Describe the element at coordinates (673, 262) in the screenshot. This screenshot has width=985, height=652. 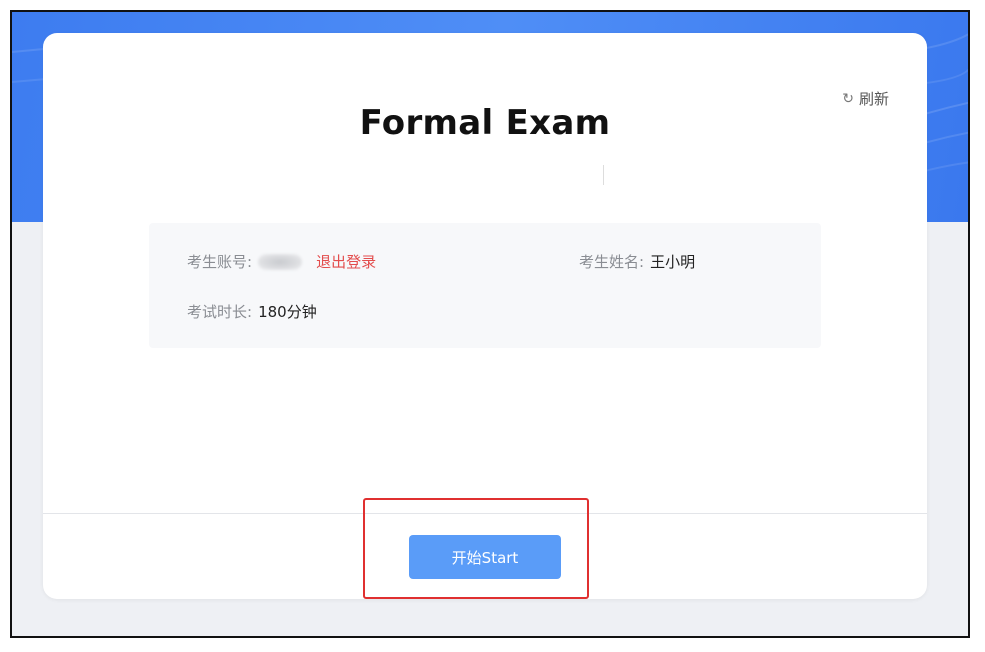
I see `name-value: 王小明` at that location.